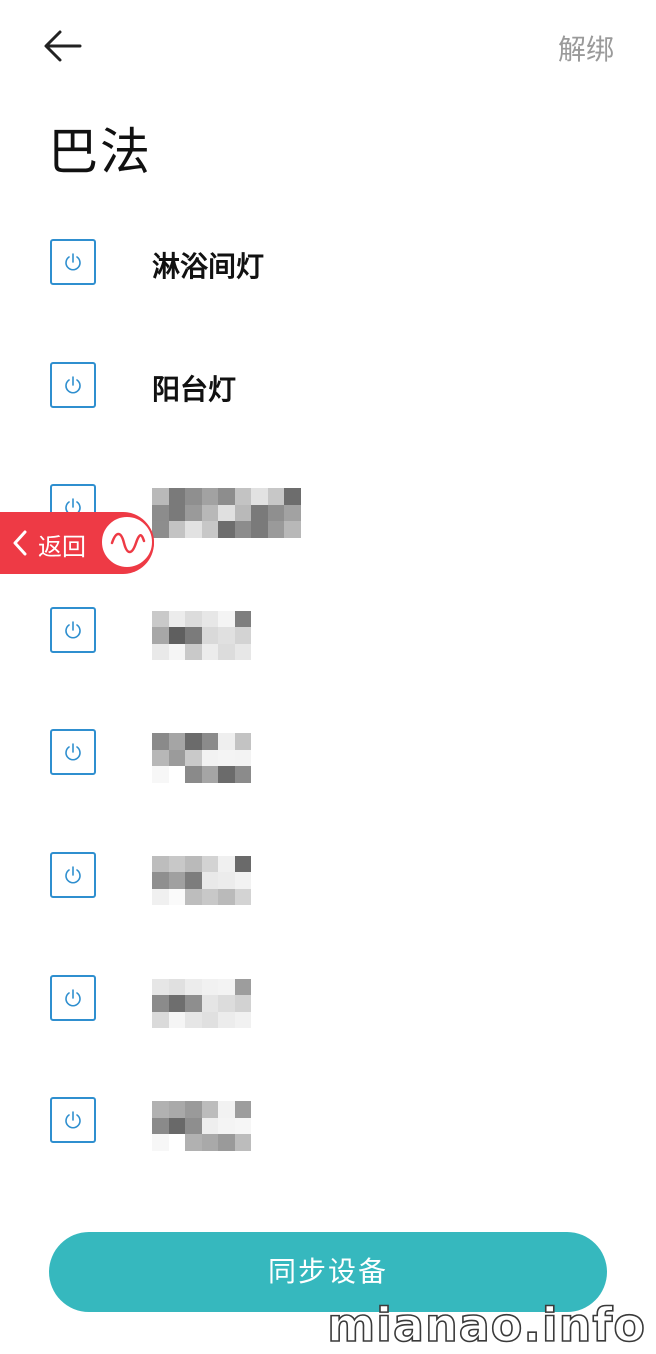 The height and width of the screenshot is (1354, 656). What do you see at coordinates (328, 266) in the screenshot?
I see `device-row: 淋浴间灯` at bounding box center [328, 266].